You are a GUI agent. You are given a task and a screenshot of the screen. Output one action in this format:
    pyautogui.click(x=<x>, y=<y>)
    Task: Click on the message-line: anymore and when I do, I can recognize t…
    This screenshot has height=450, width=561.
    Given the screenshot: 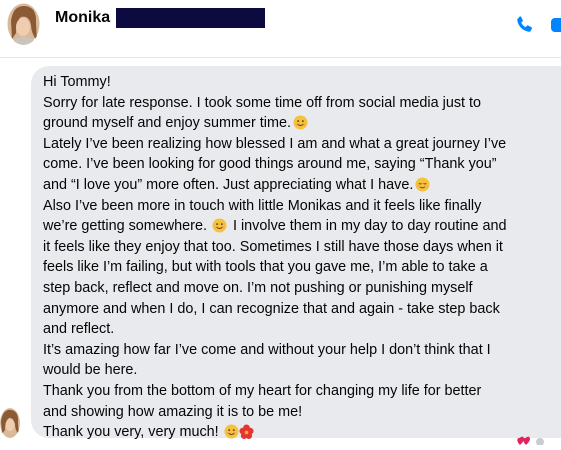 What is the action you would take?
    pyautogui.click(x=271, y=308)
    